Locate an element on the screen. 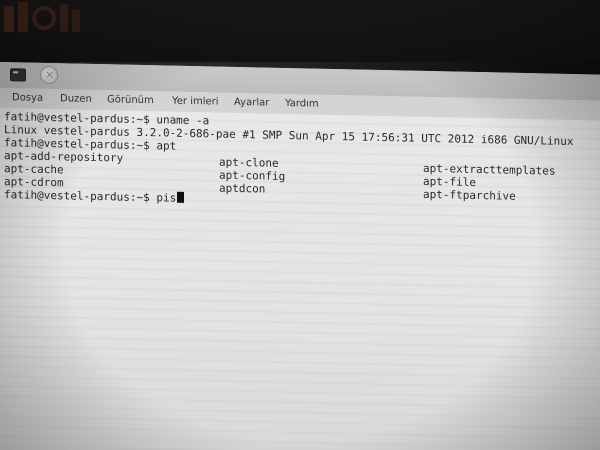 The image size is (600, 450). text-cursor is located at coordinates (181, 197).